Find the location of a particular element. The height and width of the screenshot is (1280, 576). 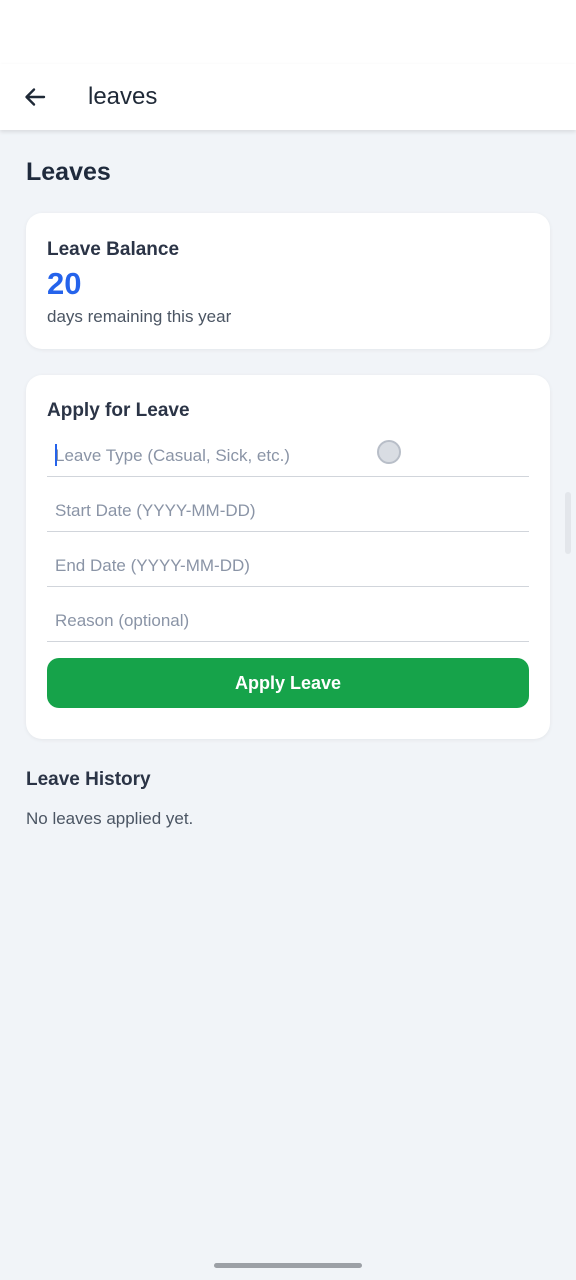

touch-indicator is located at coordinates (389, 452).